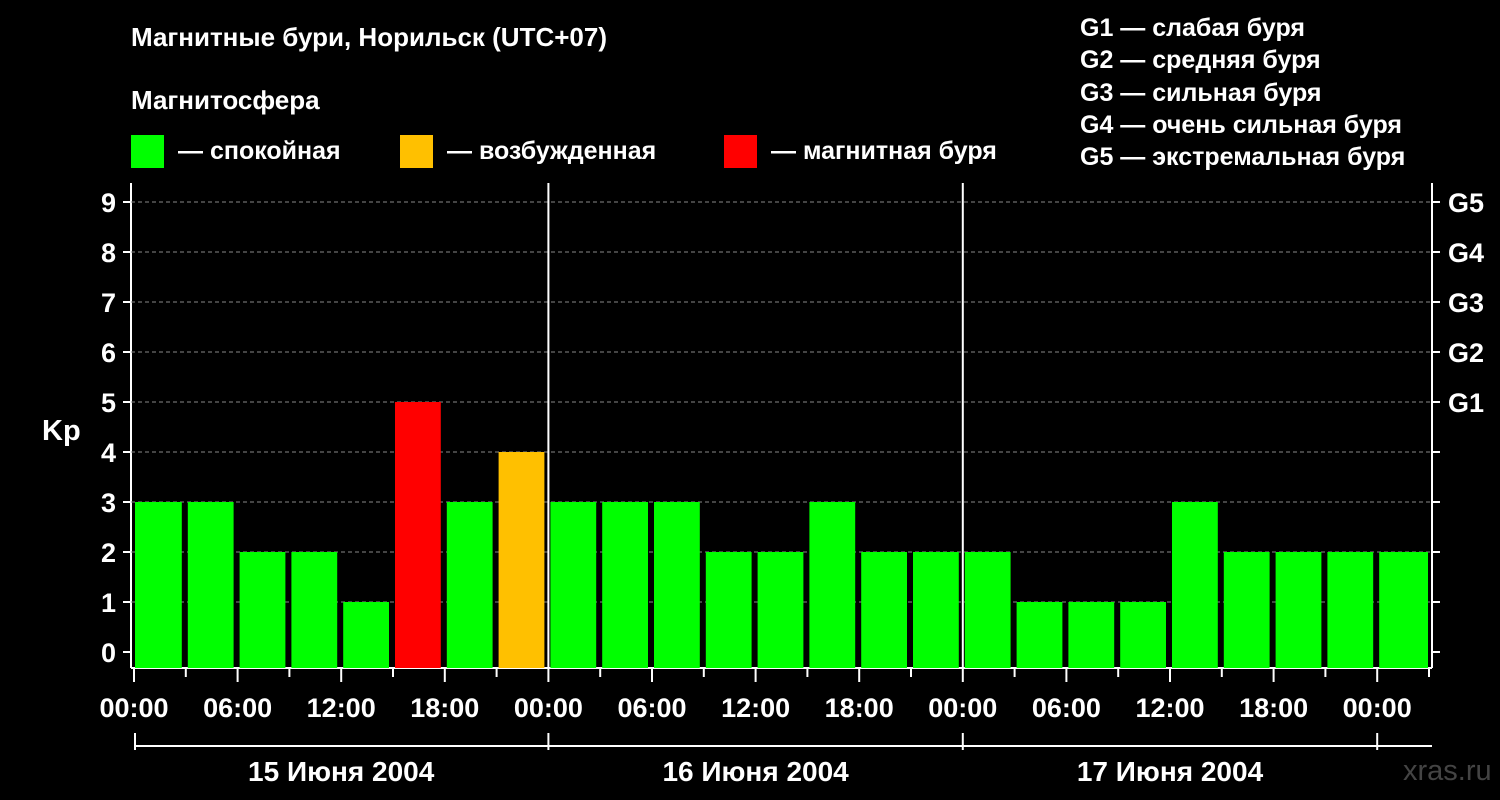  What do you see at coordinates (1170, 771) in the screenshot?
I see `day-label: 17 Июня 2004` at bounding box center [1170, 771].